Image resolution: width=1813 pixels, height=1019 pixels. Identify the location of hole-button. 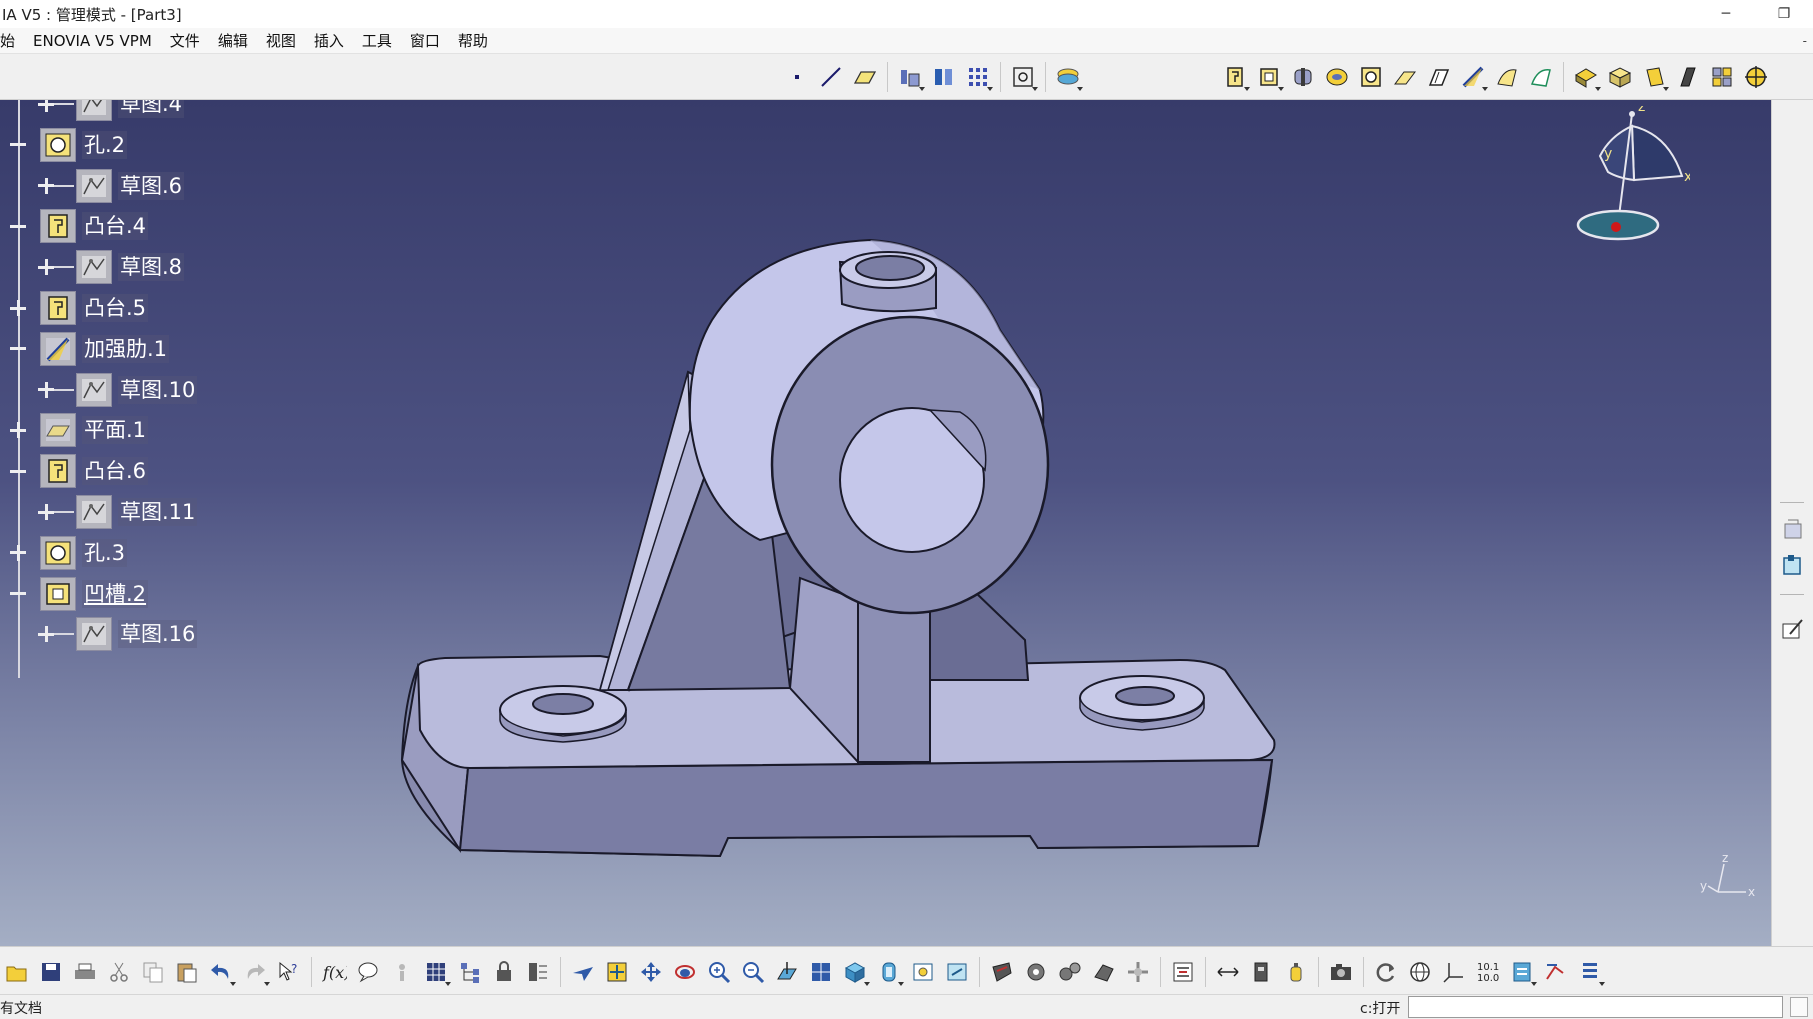
(1371, 77).